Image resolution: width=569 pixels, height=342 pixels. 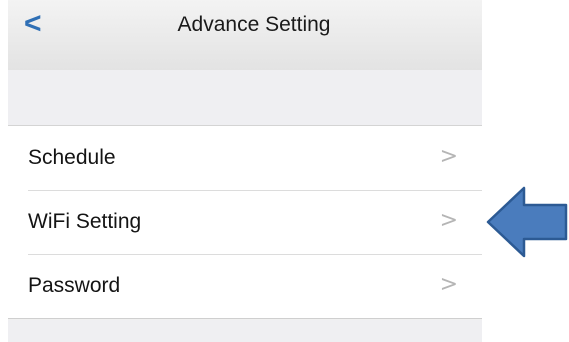 I want to click on section-spacer, so click(x=245, y=98).